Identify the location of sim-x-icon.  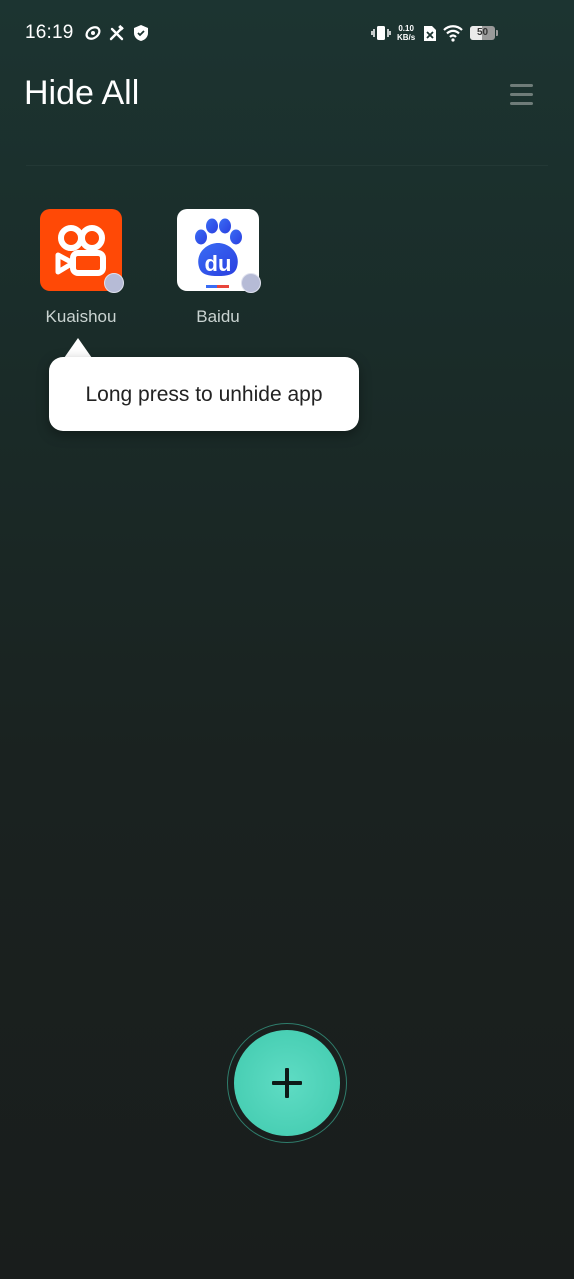
(430, 33).